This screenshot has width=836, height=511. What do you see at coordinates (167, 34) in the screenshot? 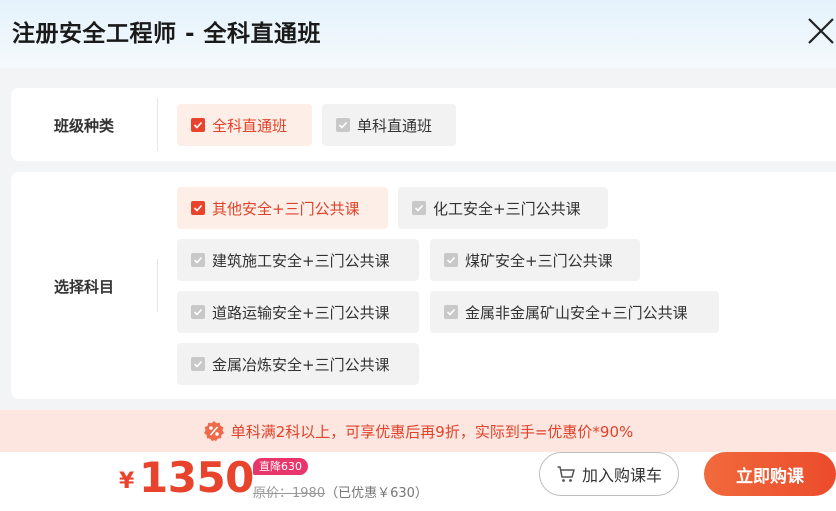
I see `page-title: 注册安全工程师 - 全科直通班` at bounding box center [167, 34].